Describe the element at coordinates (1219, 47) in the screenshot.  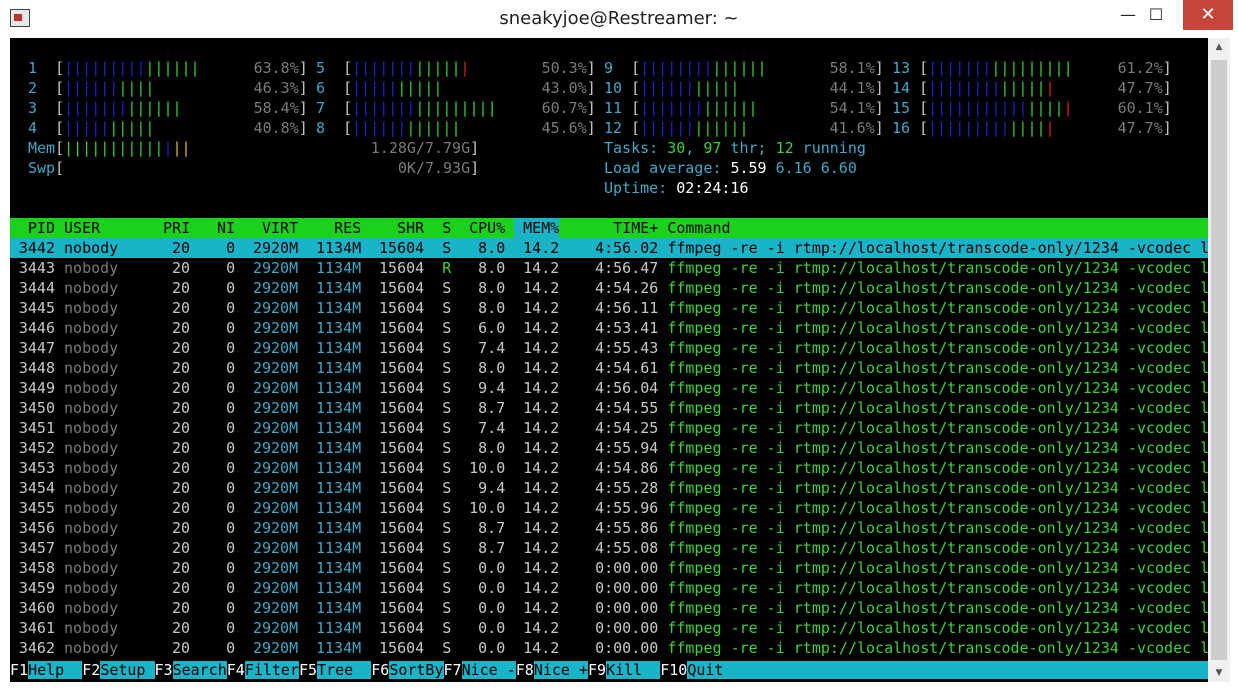
I see `scroll-up-arrow-icon: ▲` at that location.